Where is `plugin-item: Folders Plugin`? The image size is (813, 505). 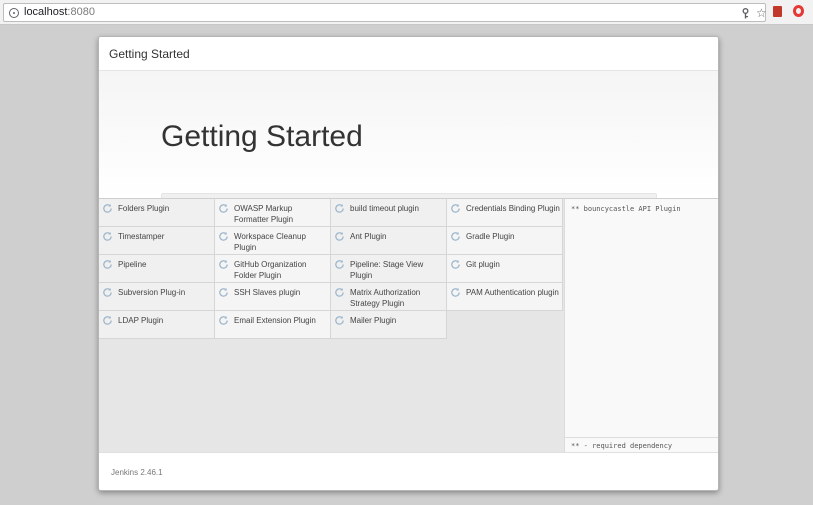
plugin-item: Folders Plugin is located at coordinates (157, 213).